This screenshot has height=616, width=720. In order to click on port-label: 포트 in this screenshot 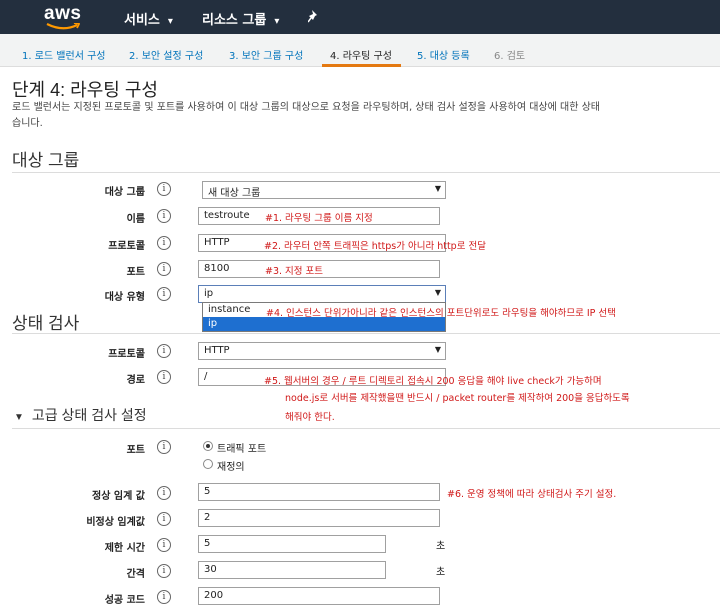, I will do `click(135, 272)`.